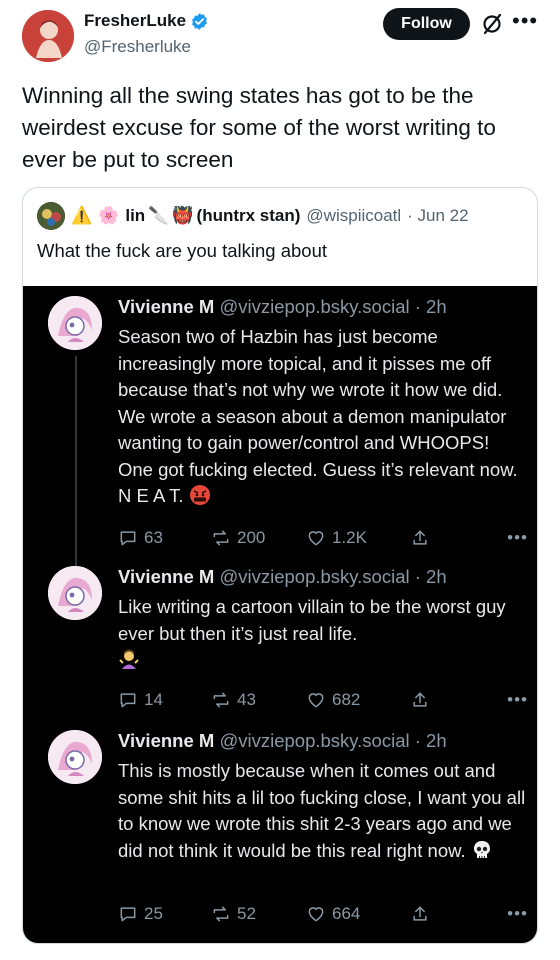  What do you see at coordinates (182, 250) in the screenshot?
I see `quoted-post-text: What the fuck are you talking about` at bounding box center [182, 250].